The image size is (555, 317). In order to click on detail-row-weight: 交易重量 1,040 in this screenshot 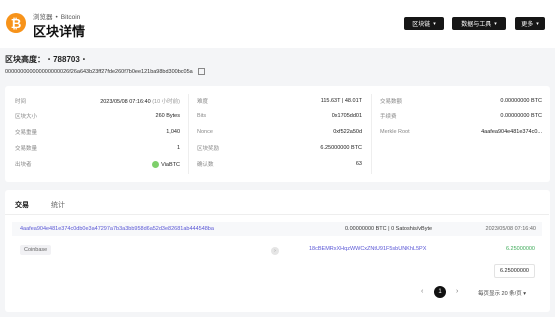, I will do `click(97, 132)`.